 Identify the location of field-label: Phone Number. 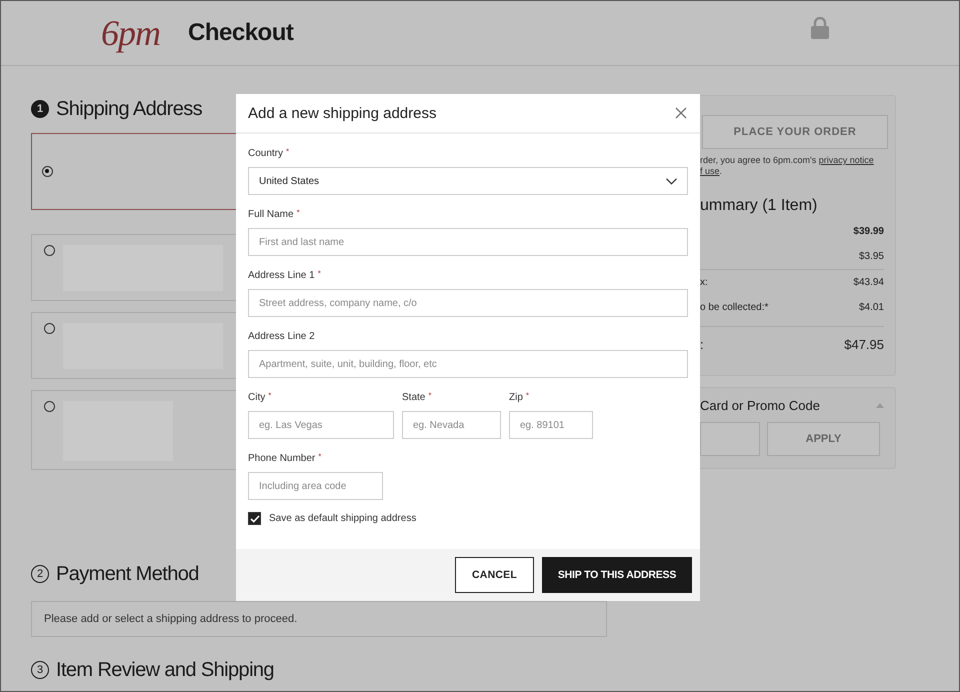
(282, 459).